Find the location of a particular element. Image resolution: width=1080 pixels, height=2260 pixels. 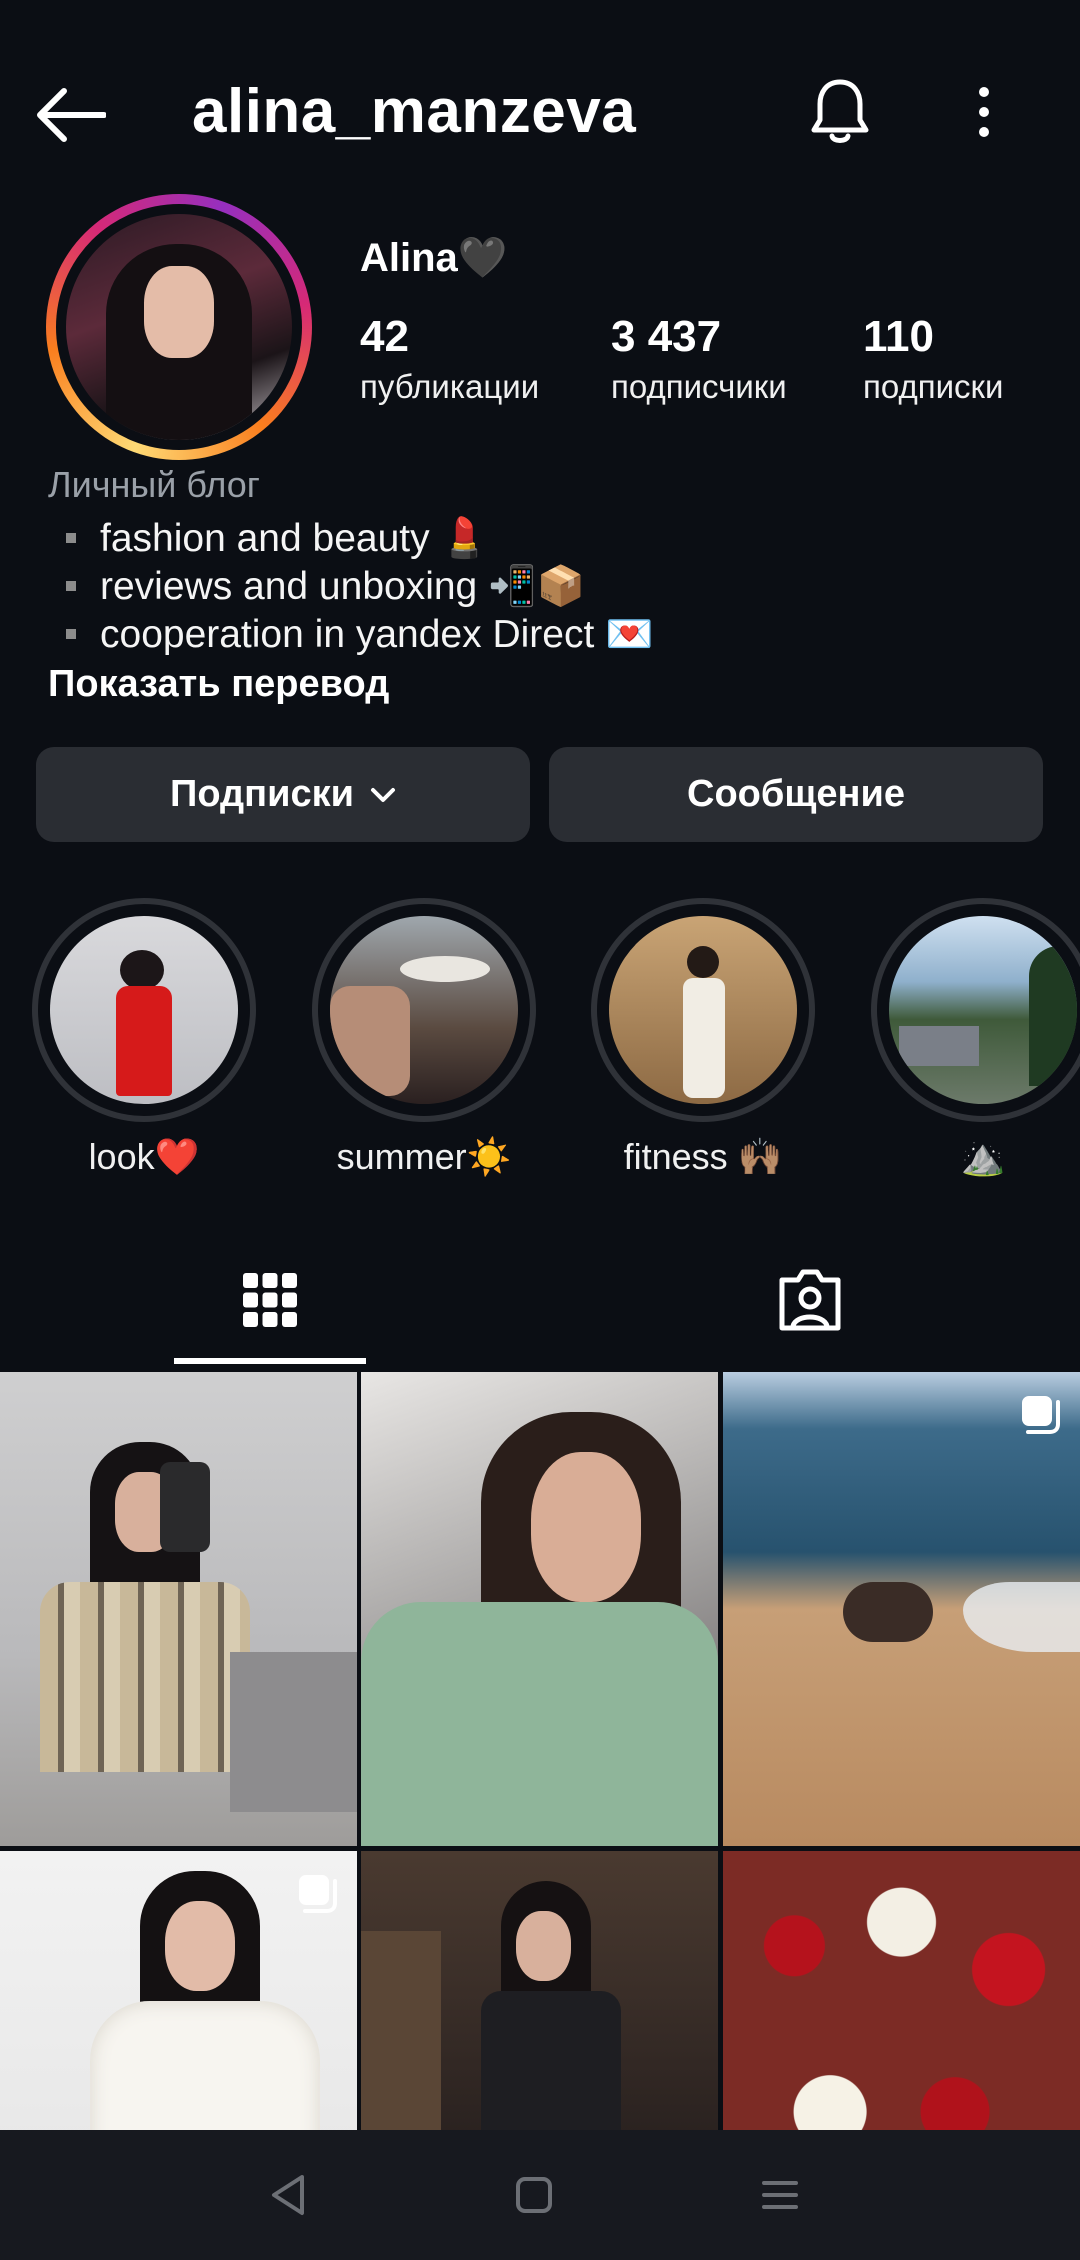

followers-count-label: подписчики is located at coordinates (699, 386).